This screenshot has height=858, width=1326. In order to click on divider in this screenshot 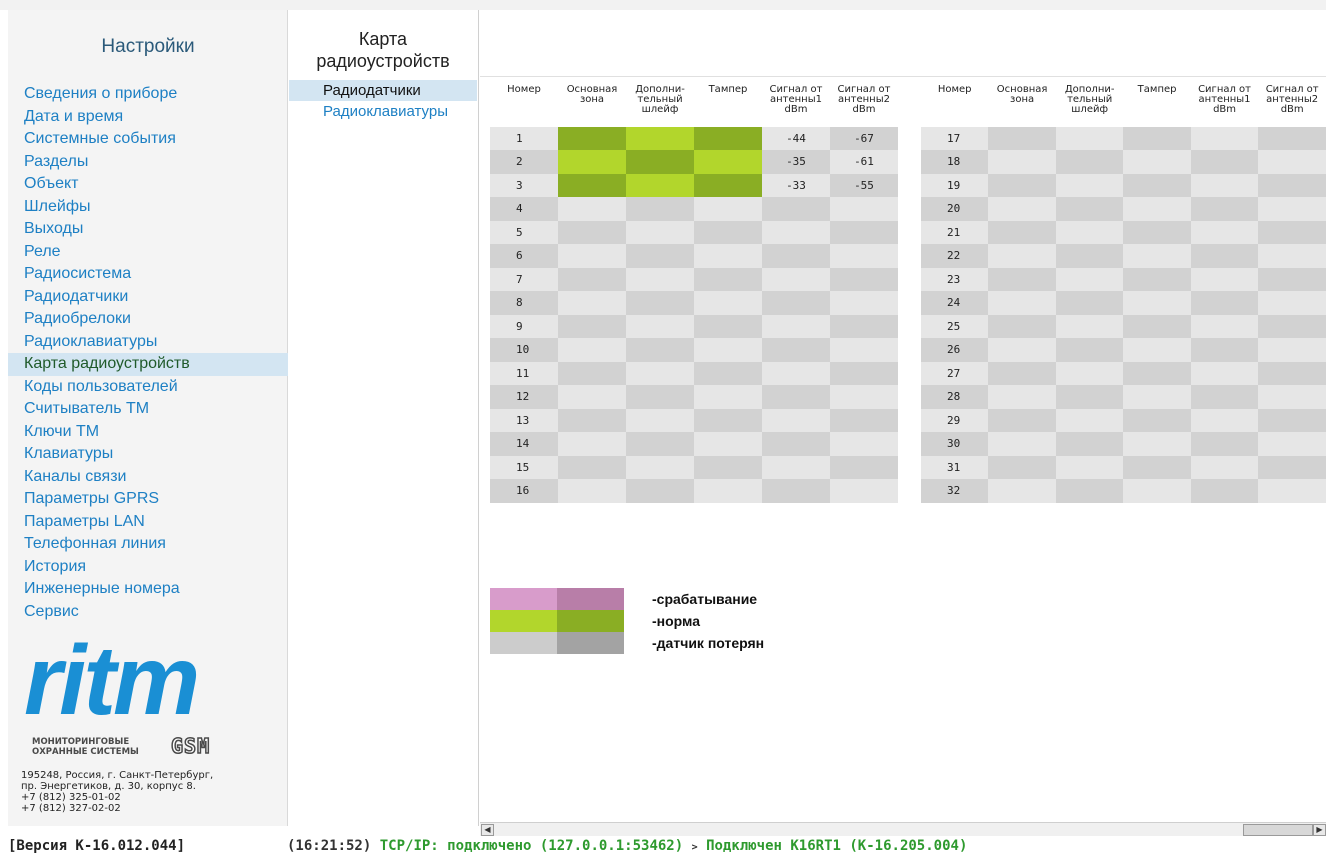, I will do `click(903, 76)`.